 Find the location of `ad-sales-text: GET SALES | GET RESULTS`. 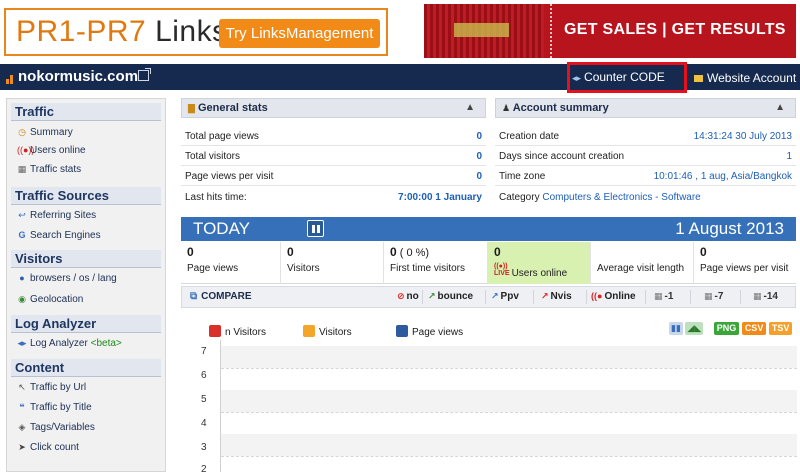

ad-sales-text: GET SALES | GET RESULTS is located at coordinates (675, 29).